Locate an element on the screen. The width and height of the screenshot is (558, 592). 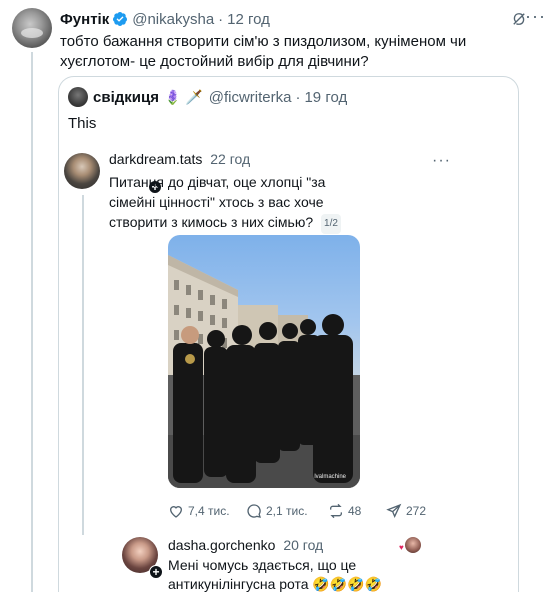
quote-author-handle: @ficwriterka is located at coordinates (250, 97).